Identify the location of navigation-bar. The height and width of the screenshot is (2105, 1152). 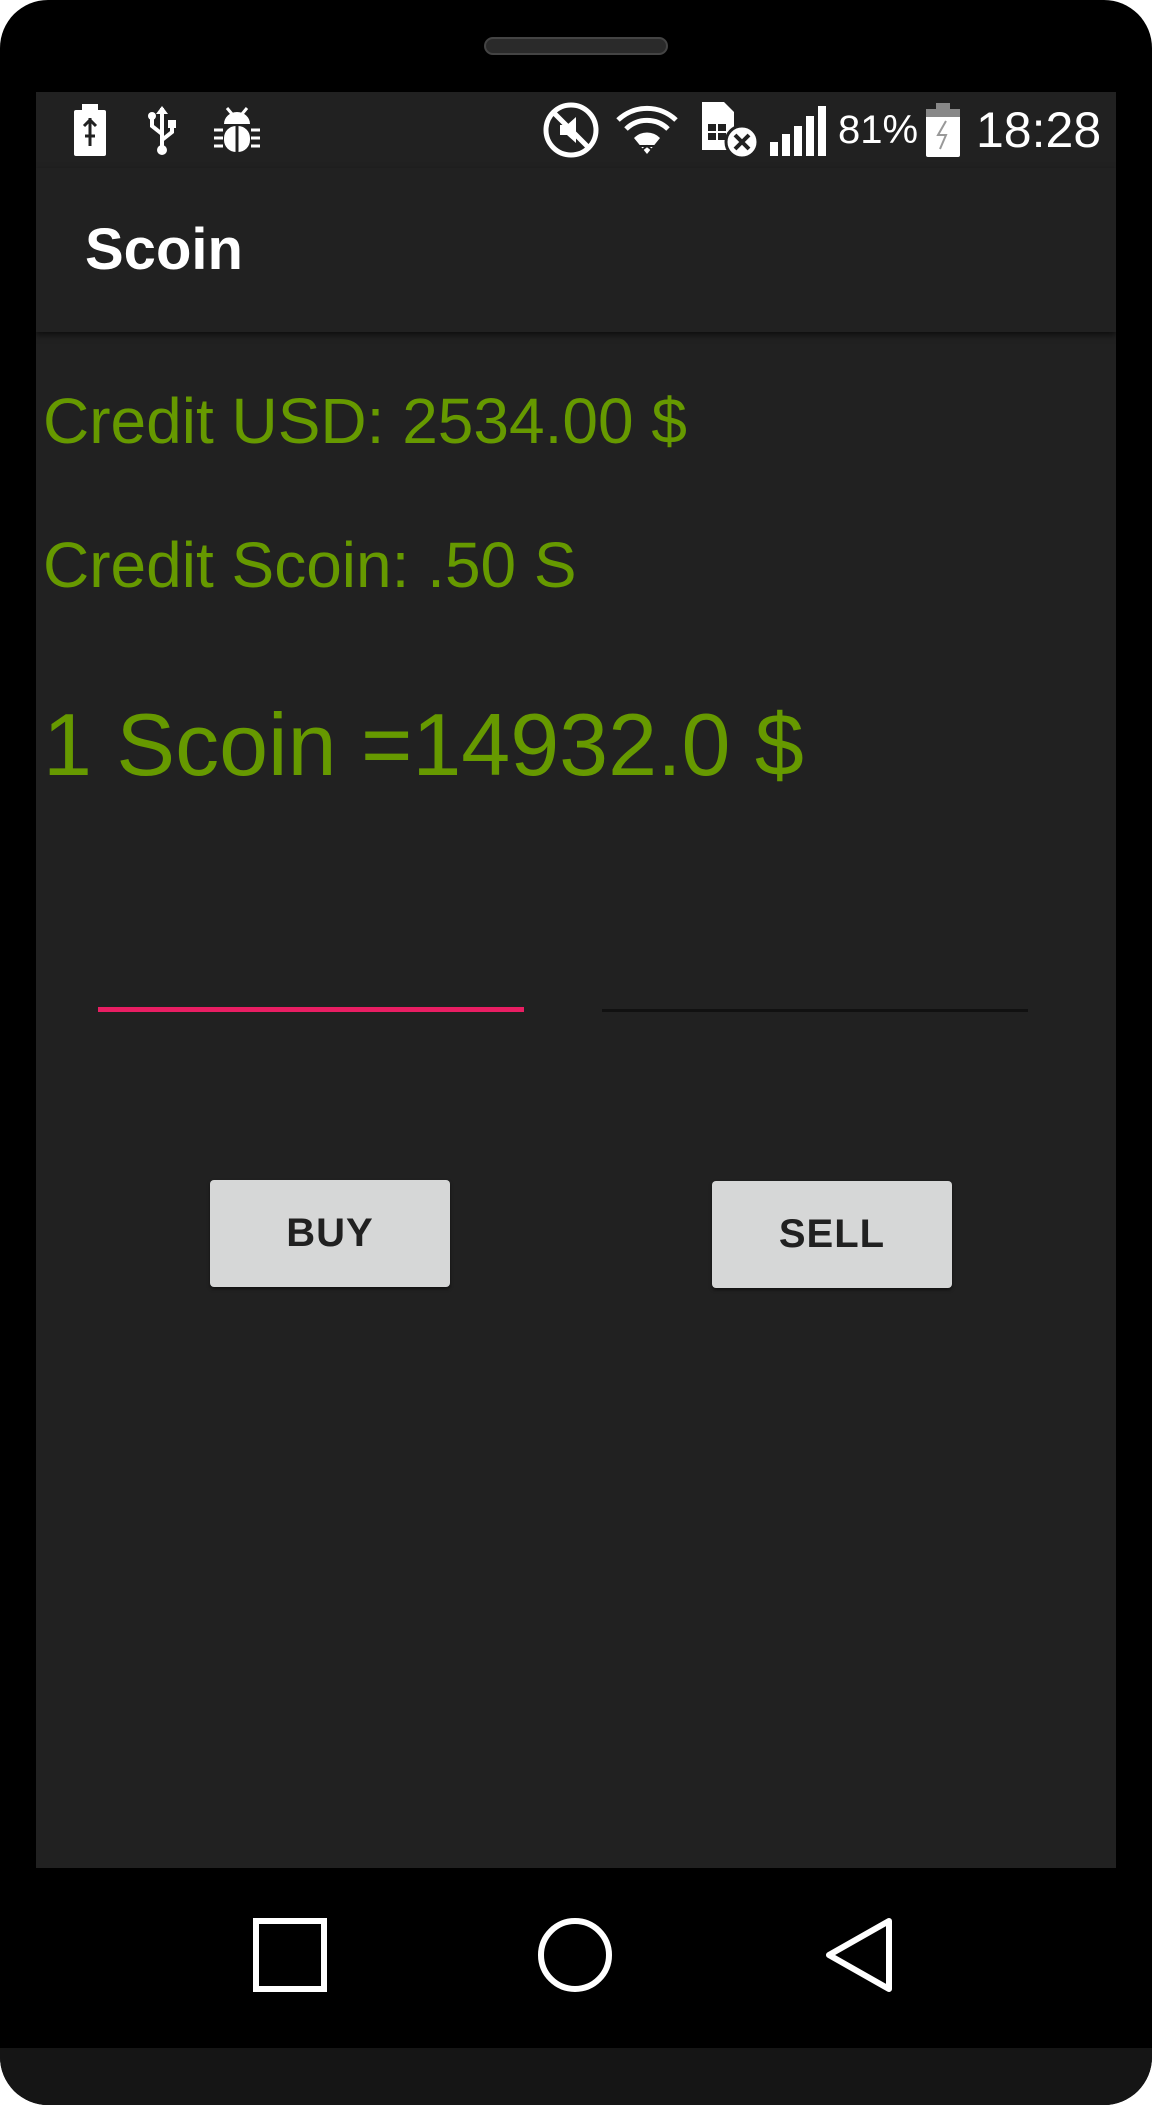
(576, 1958).